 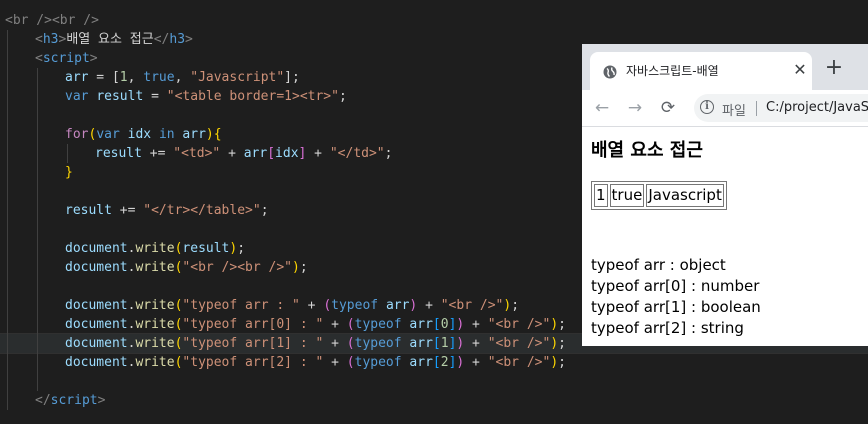 I want to click on code-token: 0, so click(x=444, y=324).